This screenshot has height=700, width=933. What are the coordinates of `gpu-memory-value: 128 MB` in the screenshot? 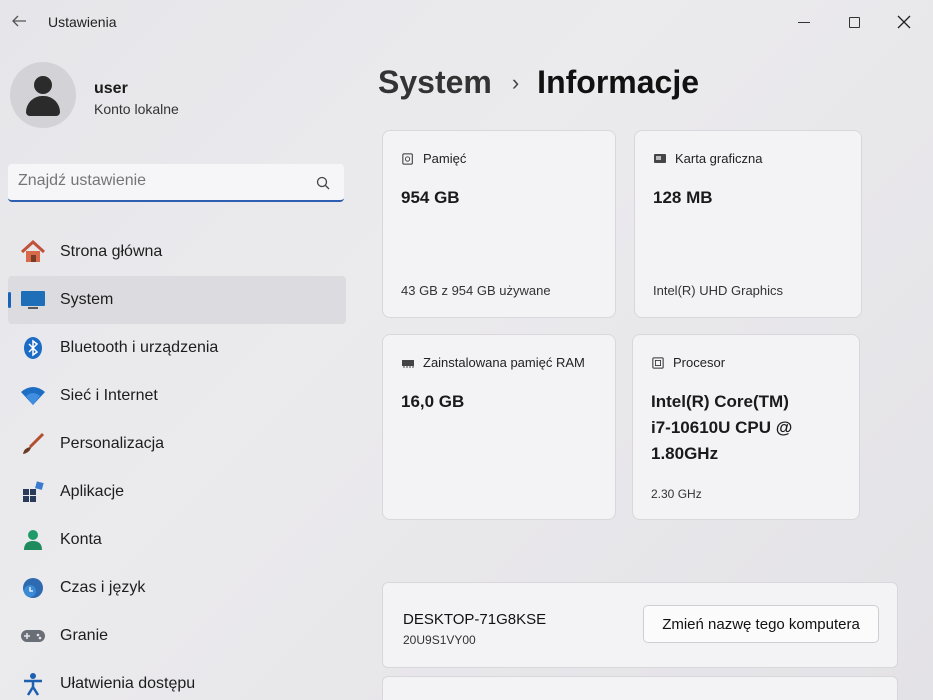 It's located at (683, 197).